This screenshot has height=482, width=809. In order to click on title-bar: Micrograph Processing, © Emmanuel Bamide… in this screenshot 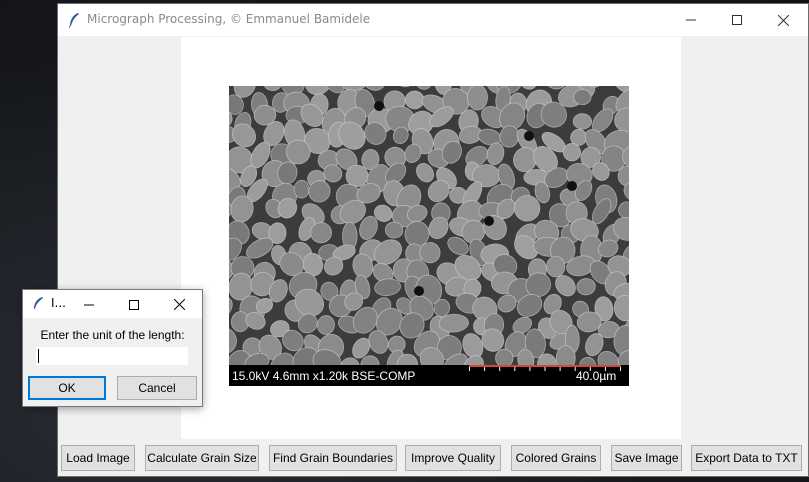, I will do `click(433, 20)`.